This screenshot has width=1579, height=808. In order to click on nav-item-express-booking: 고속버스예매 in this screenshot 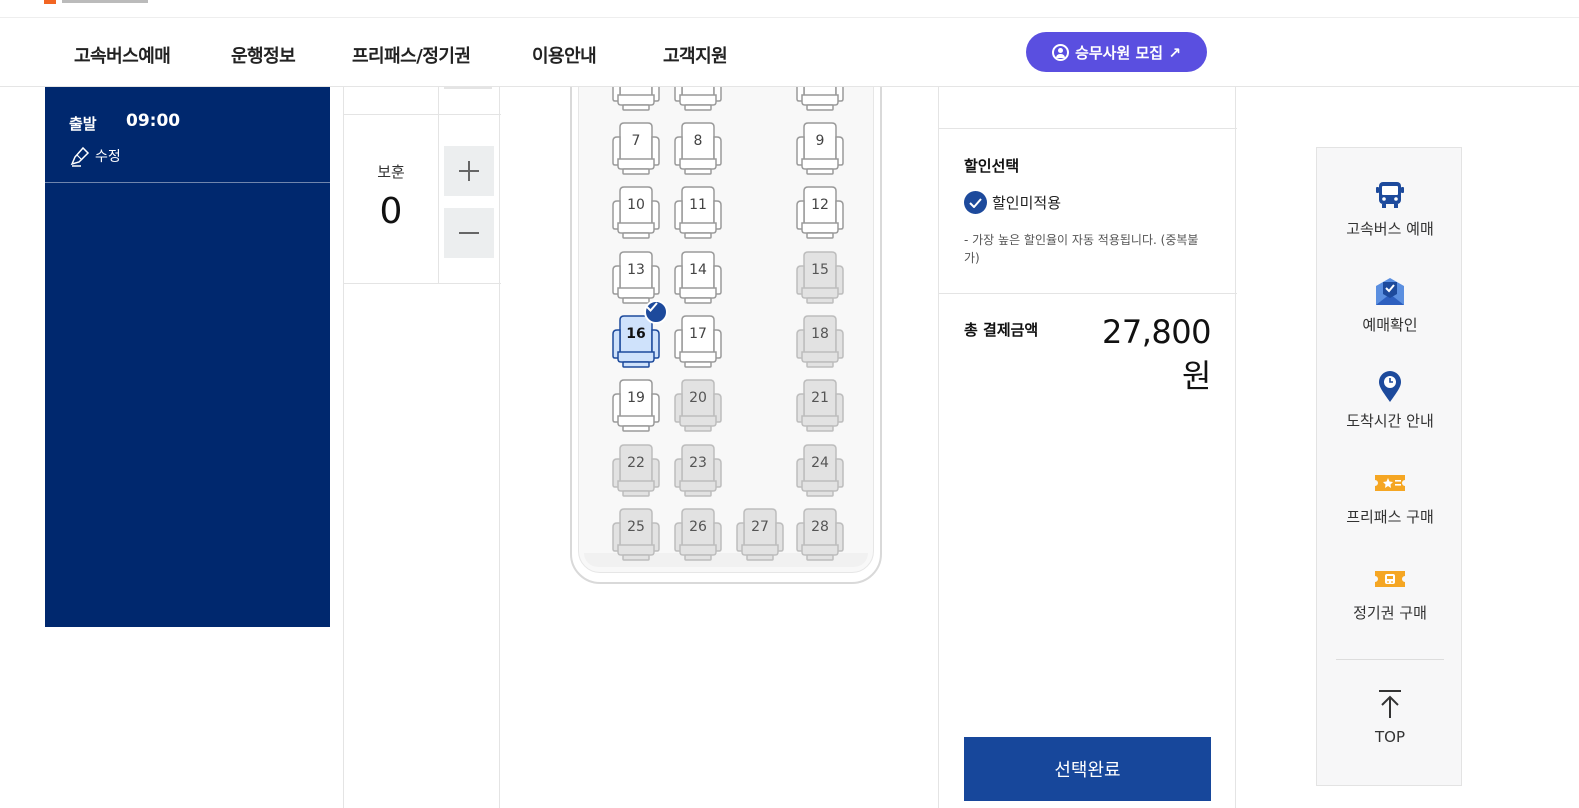, I will do `click(122, 55)`.